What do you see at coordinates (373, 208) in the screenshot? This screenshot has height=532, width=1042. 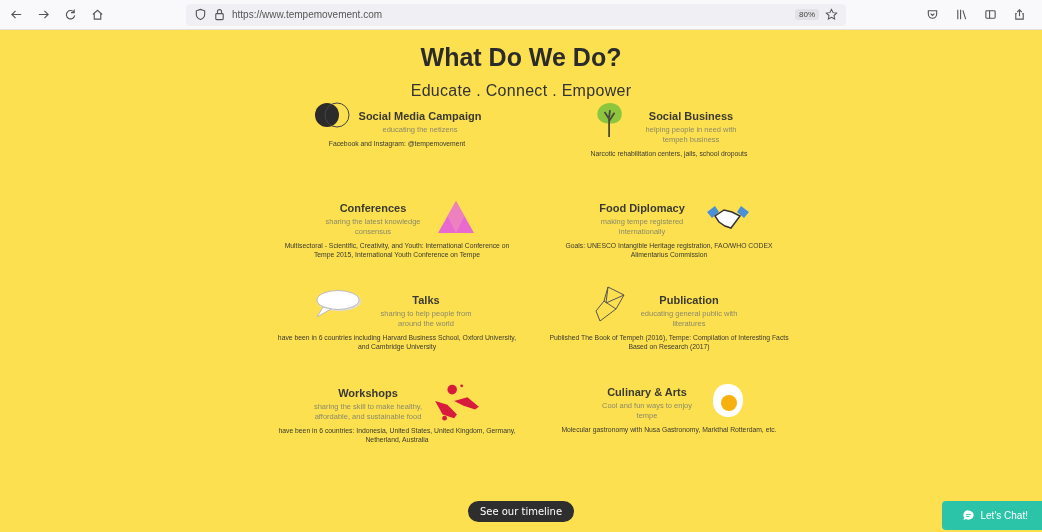 I see `activity-title: Conferences` at bounding box center [373, 208].